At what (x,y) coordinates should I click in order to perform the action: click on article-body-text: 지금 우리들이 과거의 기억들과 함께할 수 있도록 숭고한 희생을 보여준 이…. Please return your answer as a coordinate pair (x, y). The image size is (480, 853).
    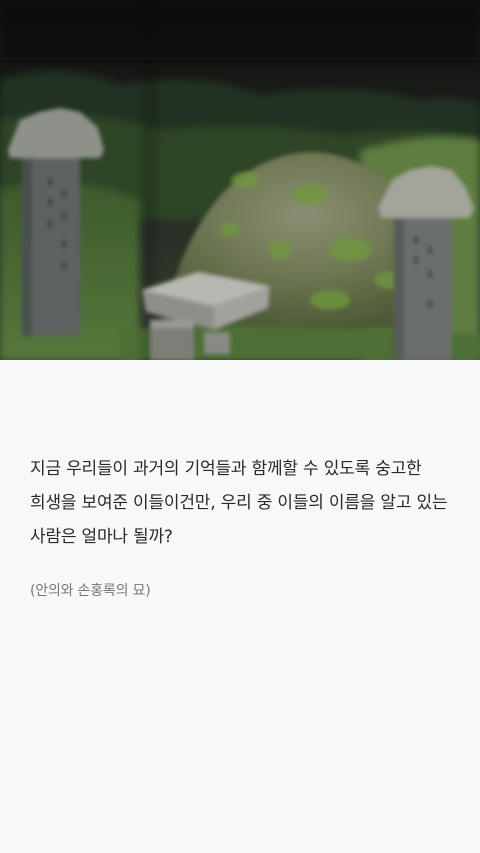
    Looking at the image, I should click on (239, 503).